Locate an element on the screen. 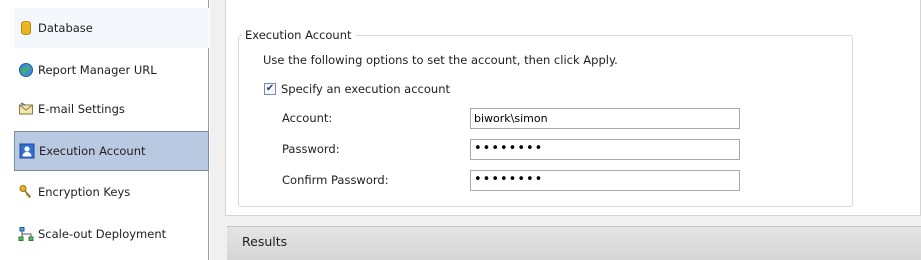 This screenshot has height=260, width=921. sidebar-item-email-settings: E-mail Settings is located at coordinates (111, 109).